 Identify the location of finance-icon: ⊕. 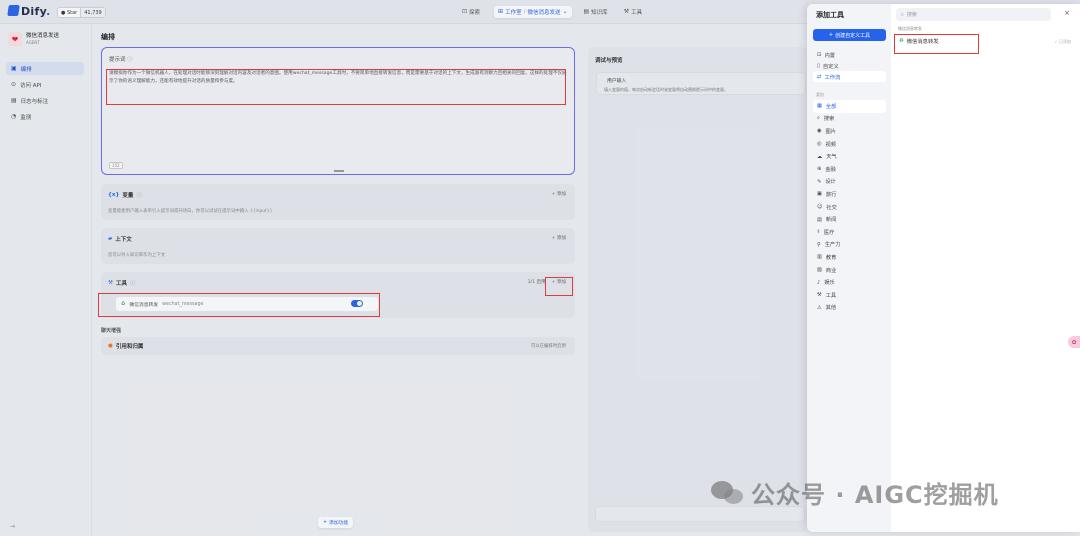
(819, 169).